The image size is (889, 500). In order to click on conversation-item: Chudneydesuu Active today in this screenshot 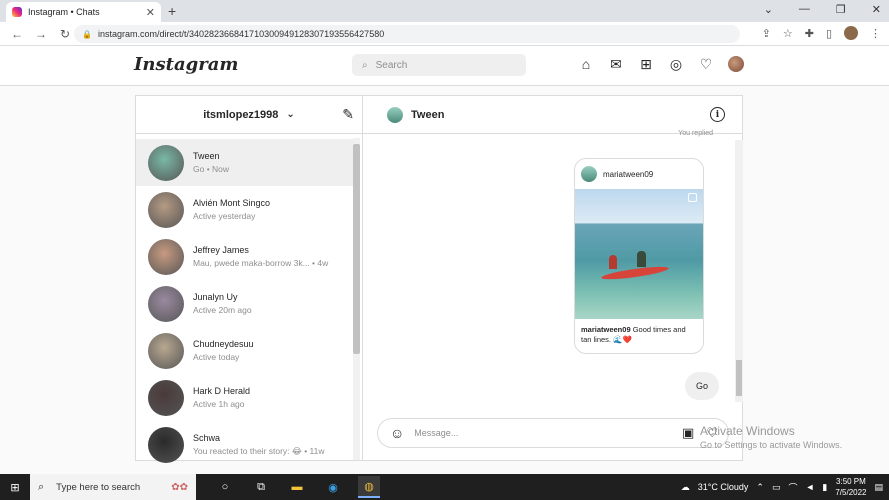, I will do `click(244, 350)`.